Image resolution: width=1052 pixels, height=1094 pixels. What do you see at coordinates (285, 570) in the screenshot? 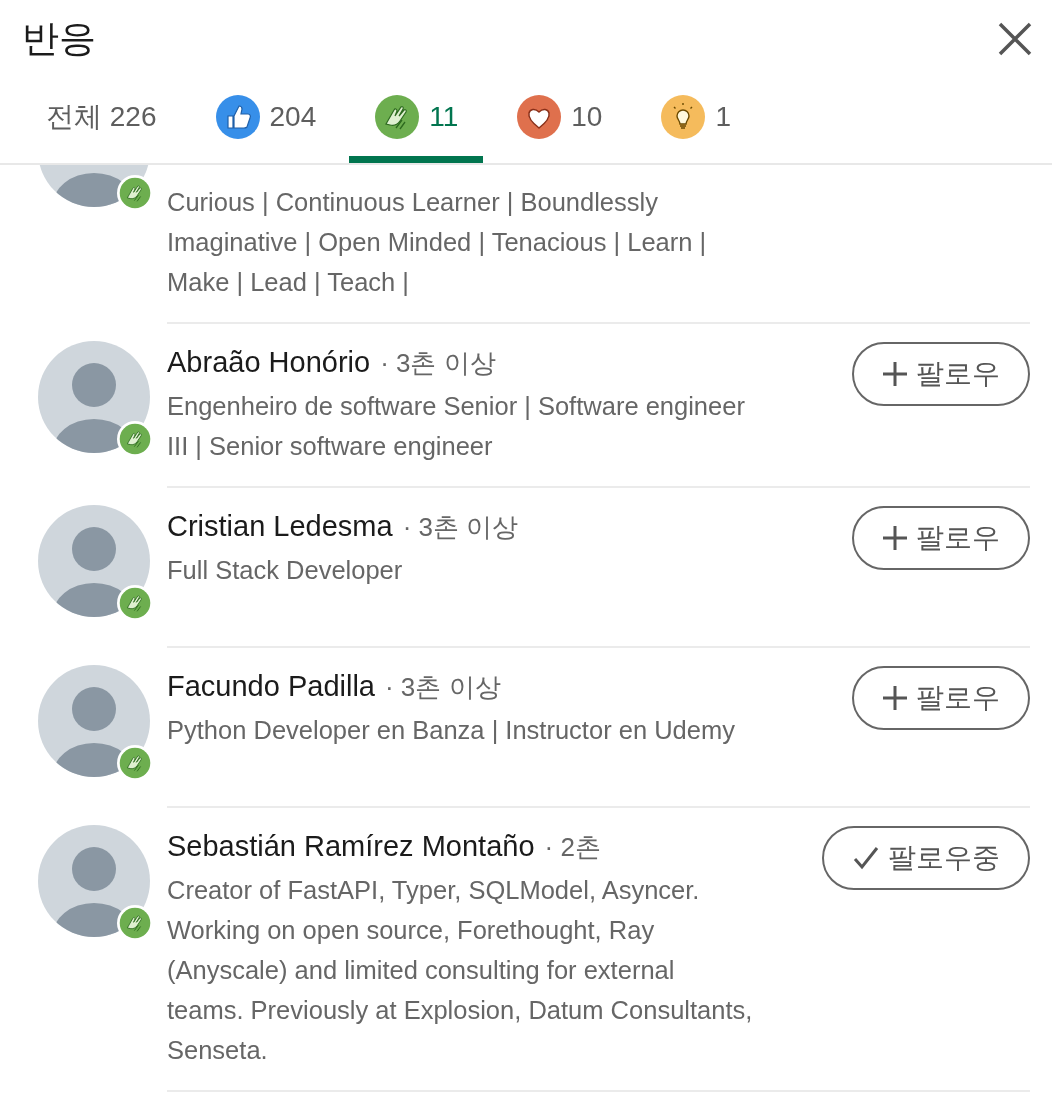
I see `person-headline: Full Stack Developer` at bounding box center [285, 570].